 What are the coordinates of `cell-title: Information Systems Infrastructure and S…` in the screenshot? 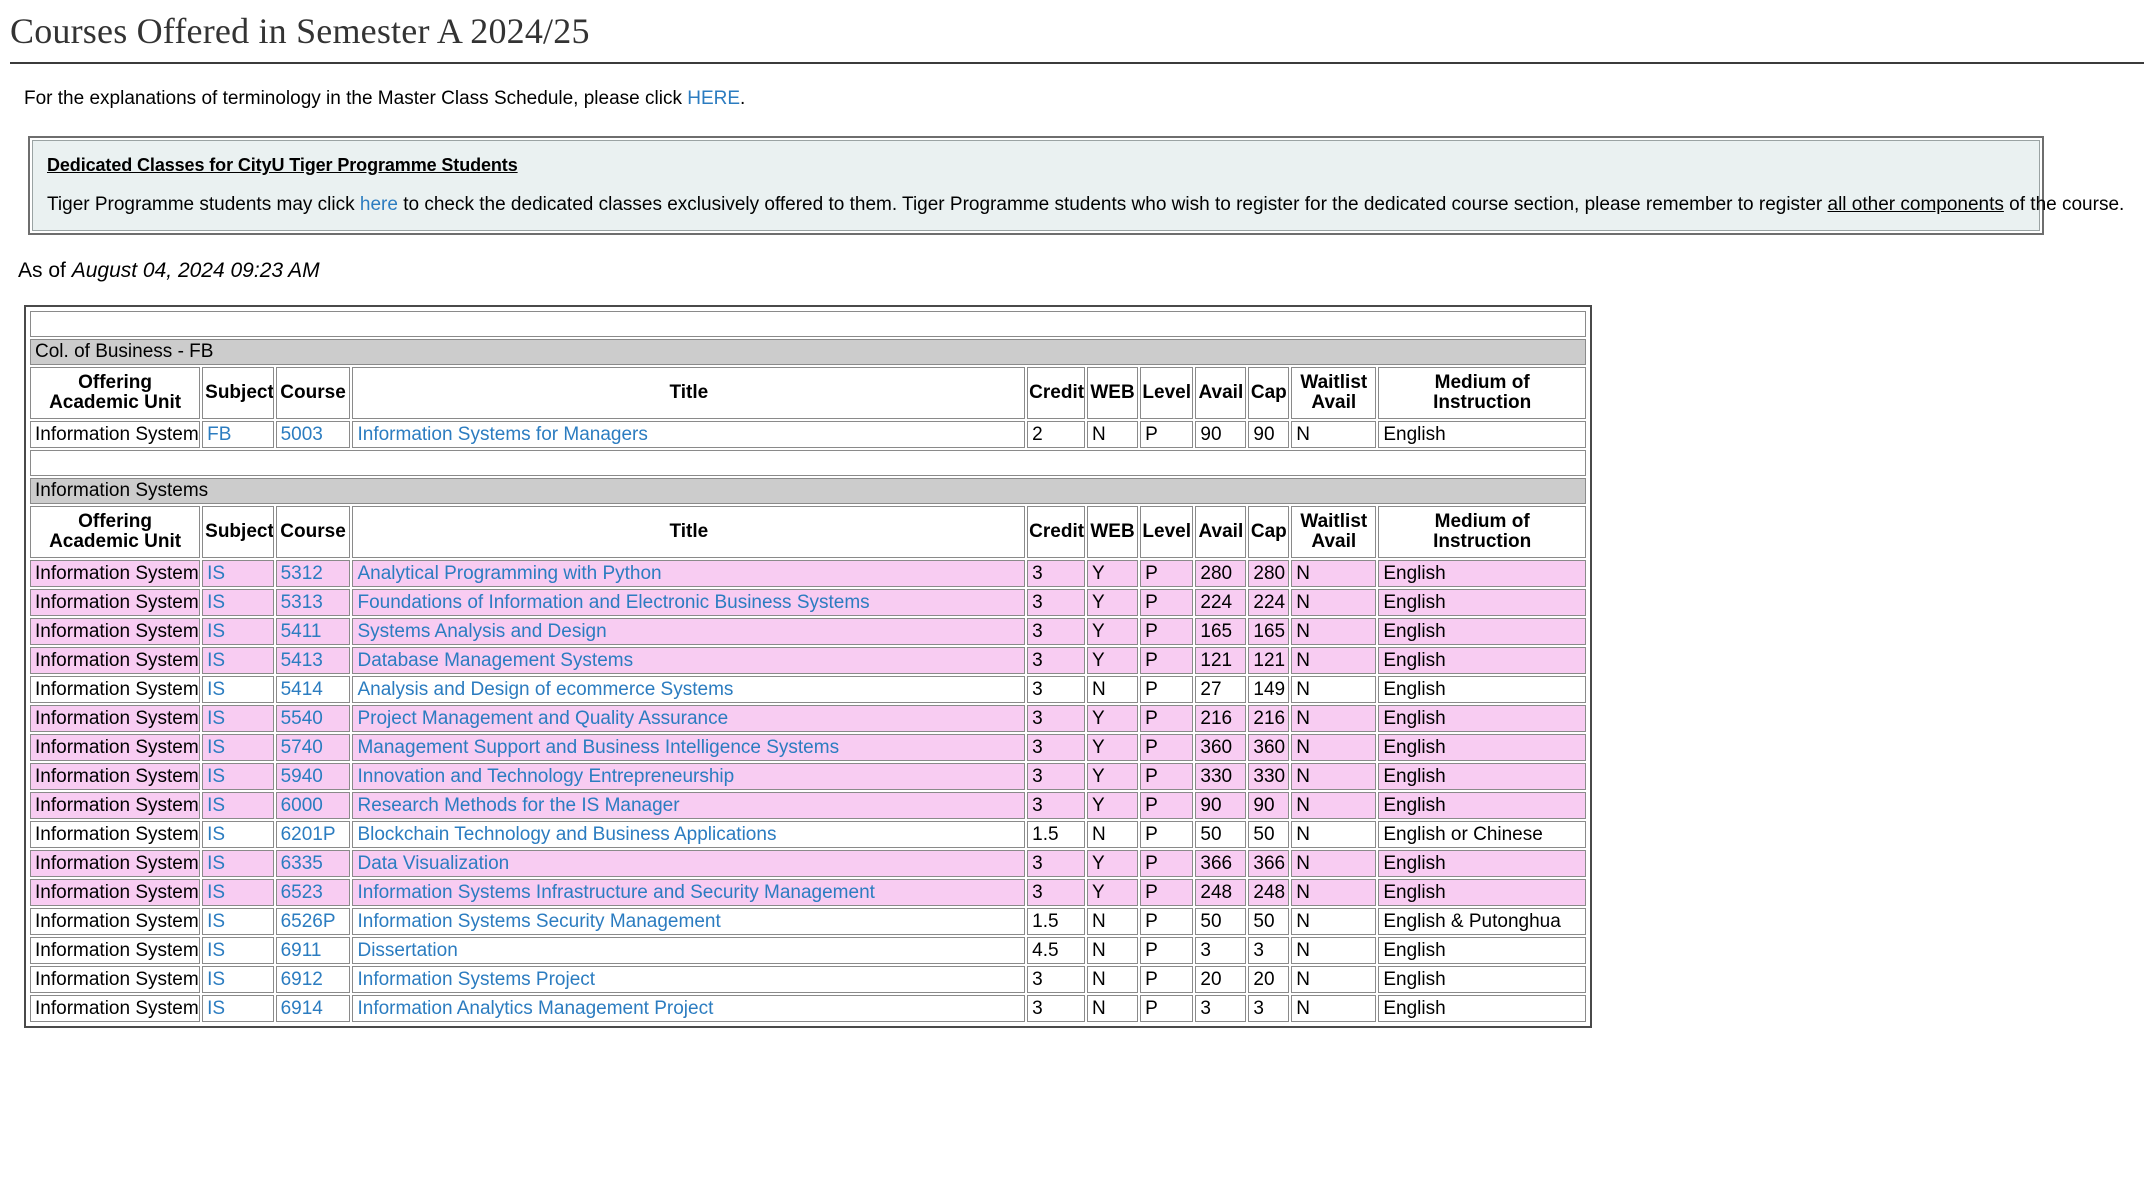 It's located at (689, 892).